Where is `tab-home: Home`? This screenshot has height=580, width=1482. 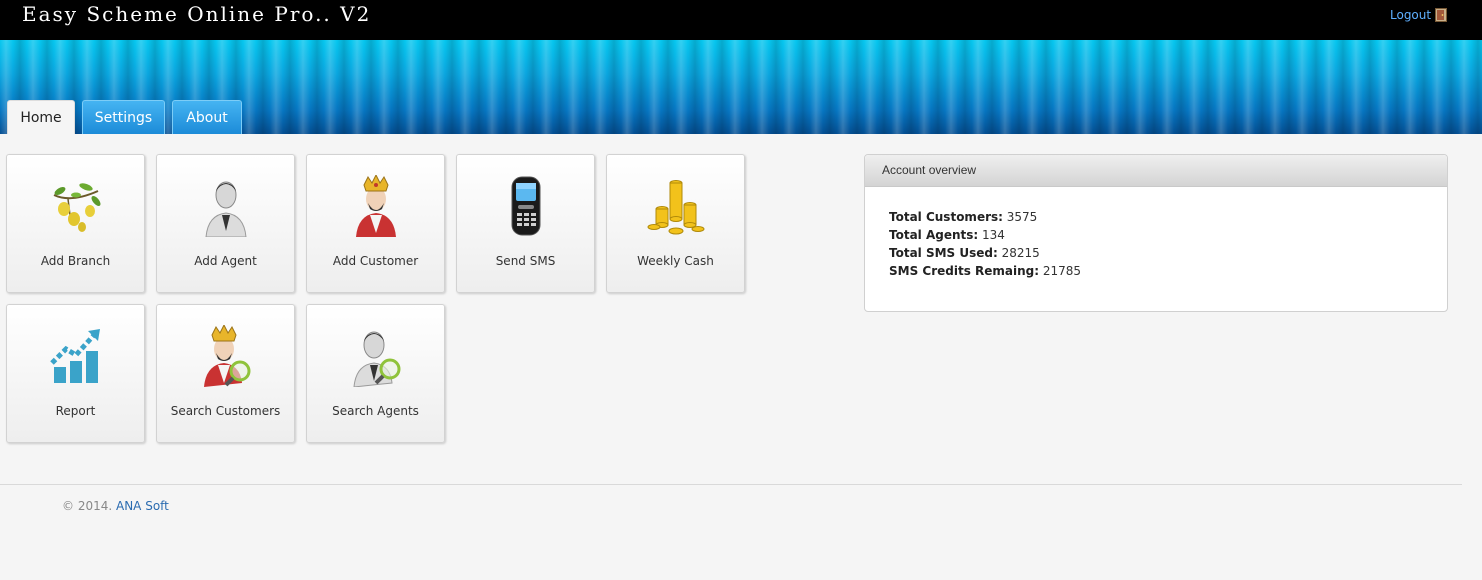 tab-home: Home is located at coordinates (41, 117).